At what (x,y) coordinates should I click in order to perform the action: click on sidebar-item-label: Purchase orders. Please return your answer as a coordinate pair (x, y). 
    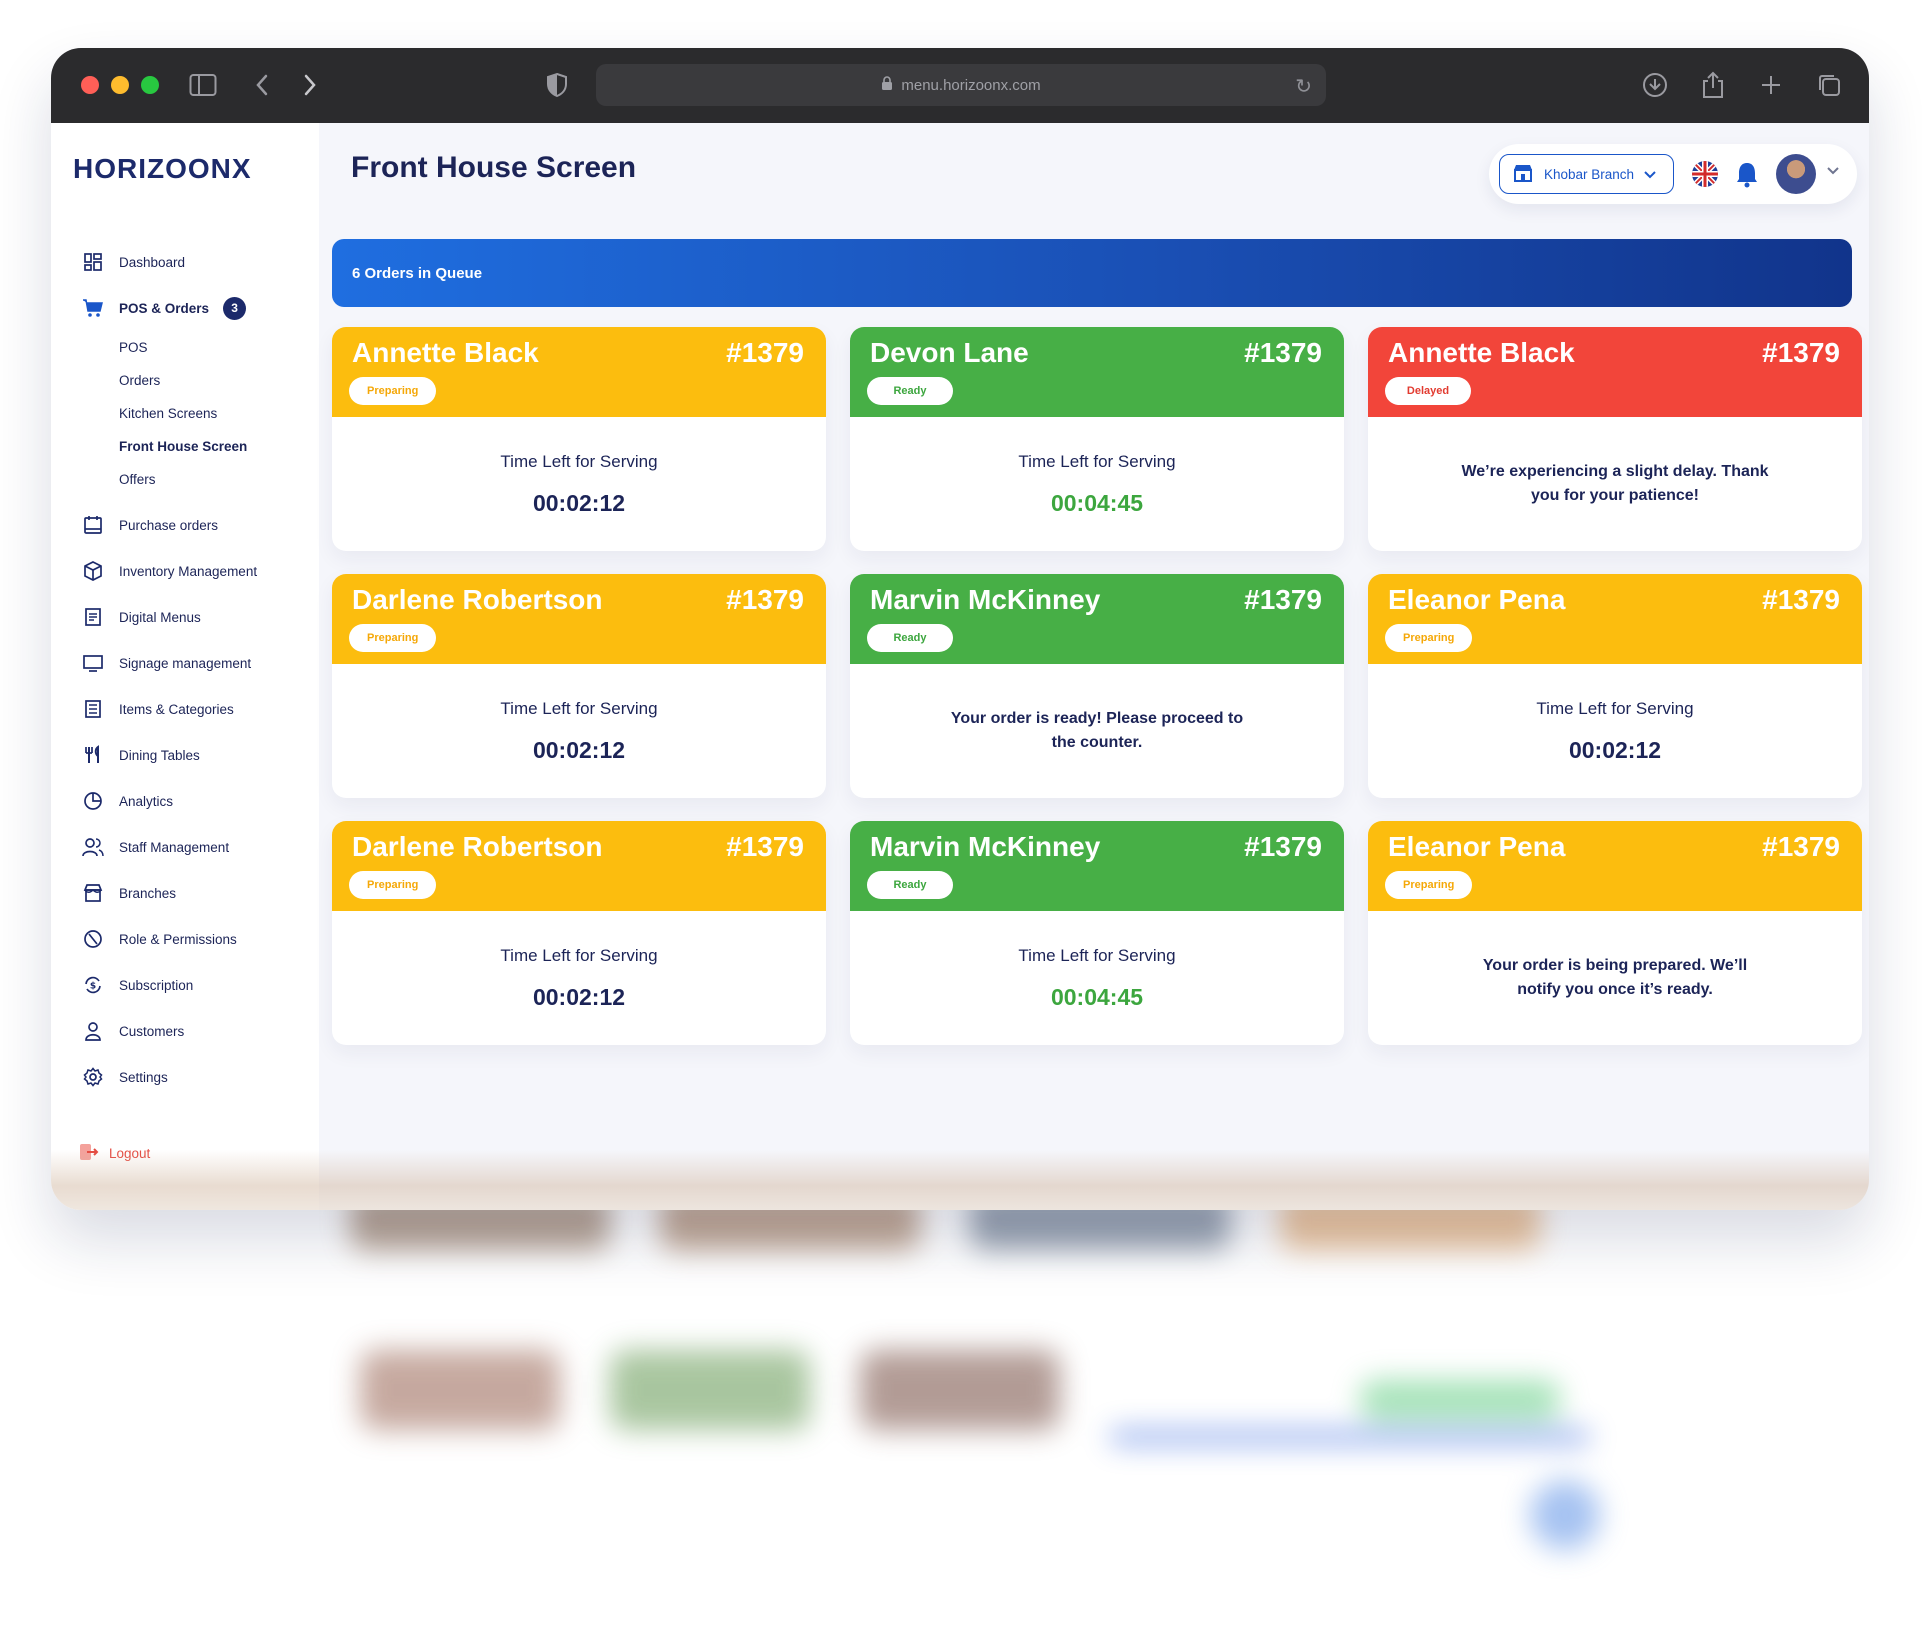
    Looking at the image, I should click on (169, 525).